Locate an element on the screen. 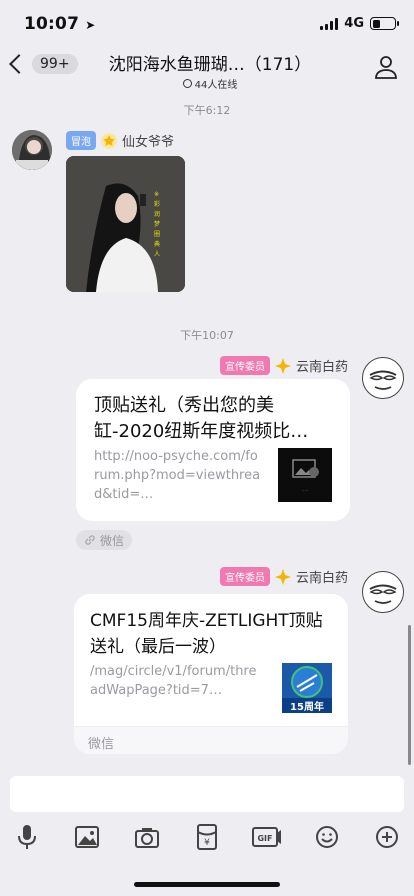  red-packet-icon: ¥ is located at coordinates (207, 837).